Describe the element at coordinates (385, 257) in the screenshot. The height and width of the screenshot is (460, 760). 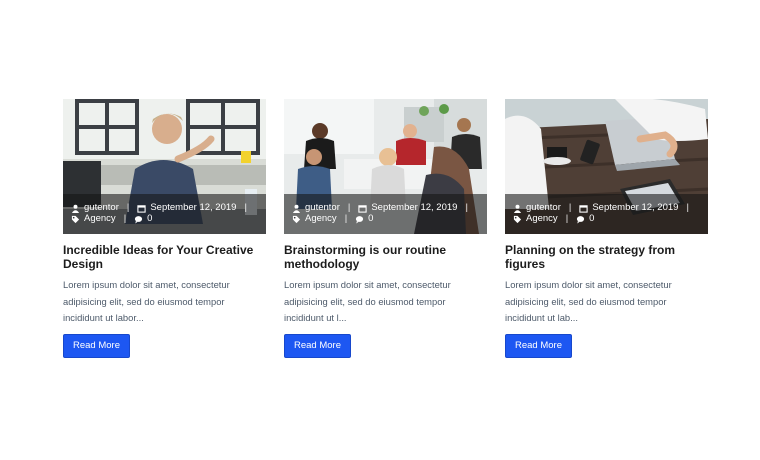
I see `post-title: Brainstorming is our routine methodology` at that location.